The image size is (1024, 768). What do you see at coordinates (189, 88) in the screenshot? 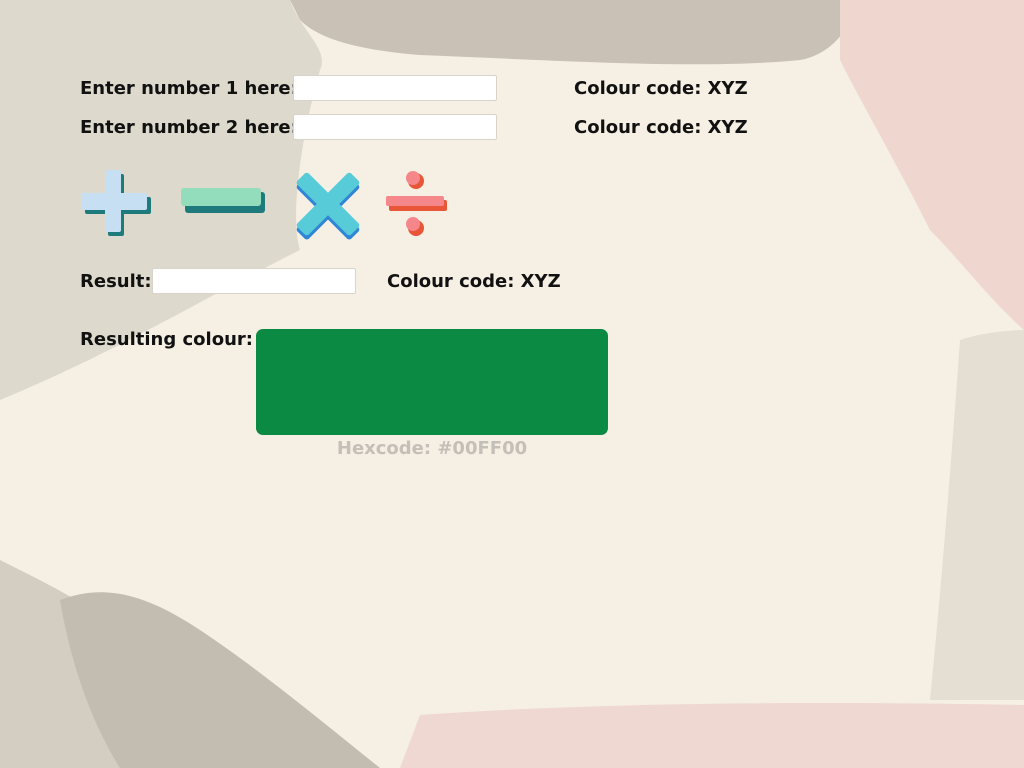
I see `number1-label: Enter number 1 here:` at bounding box center [189, 88].